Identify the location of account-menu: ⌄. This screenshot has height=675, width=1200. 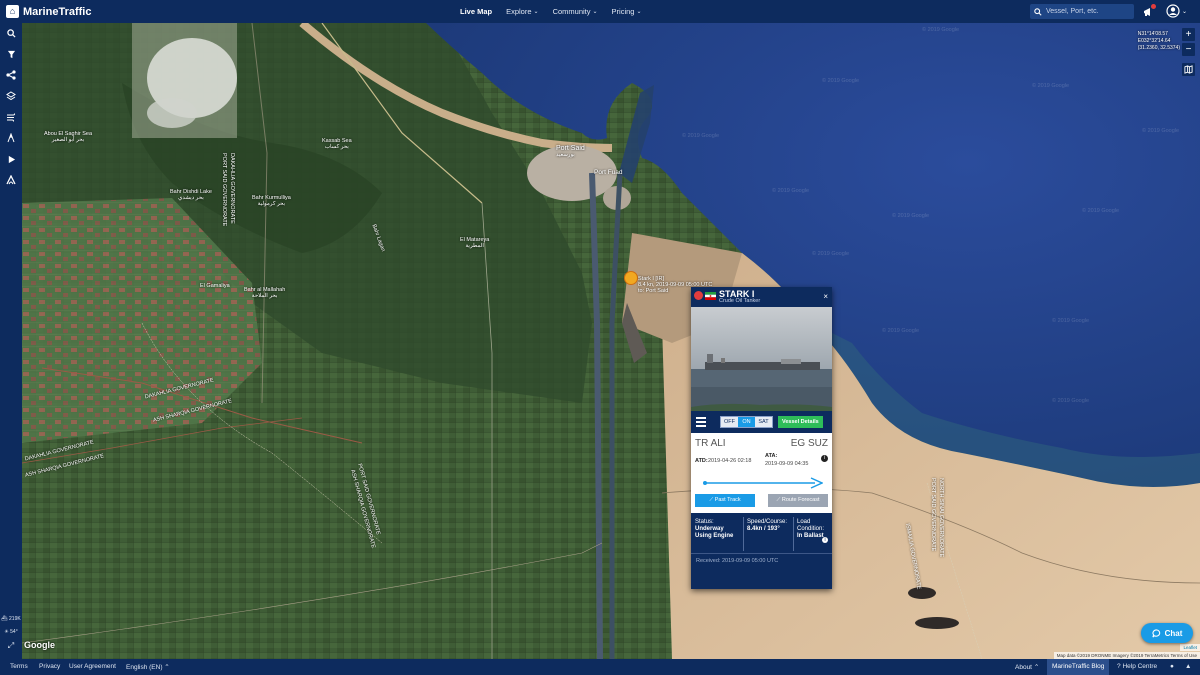
(1176, 11).